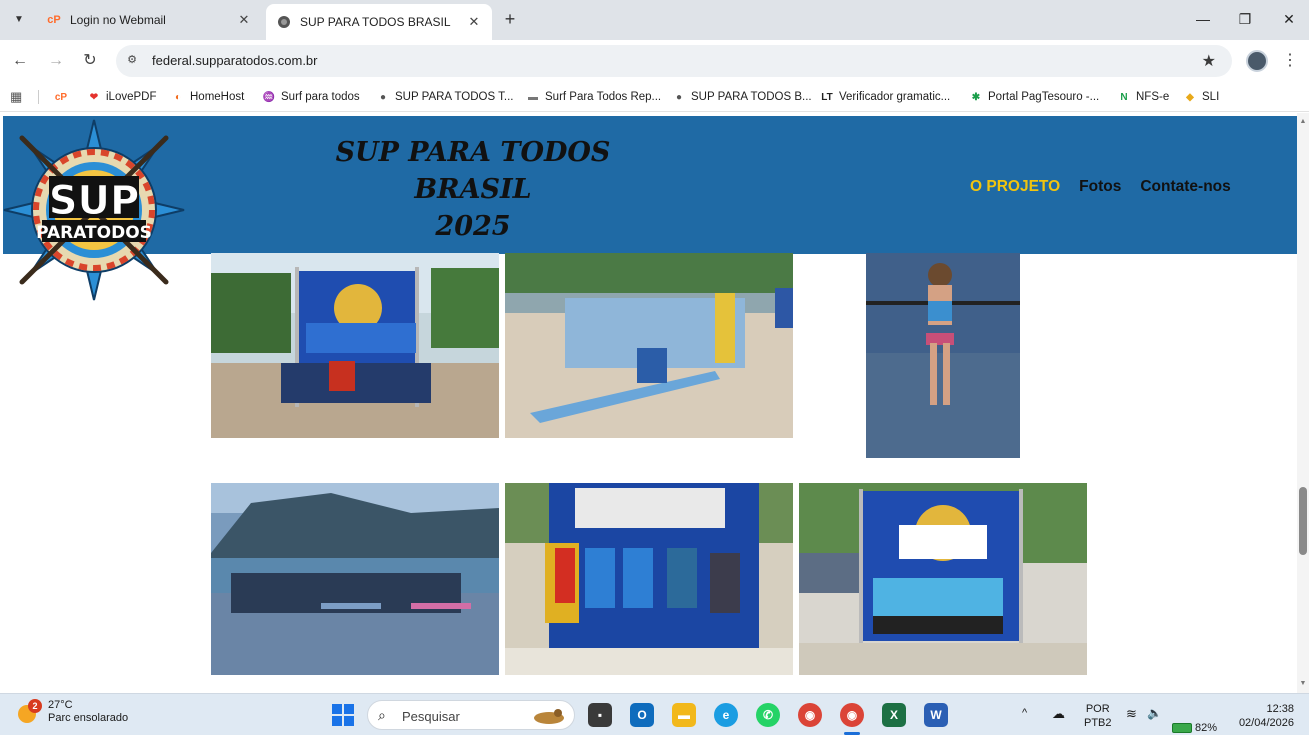 The width and height of the screenshot is (1309, 749). Describe the element at coordinates (18, 97) in the screenshot. I see `apps-grid-icon: ▦` at that location.